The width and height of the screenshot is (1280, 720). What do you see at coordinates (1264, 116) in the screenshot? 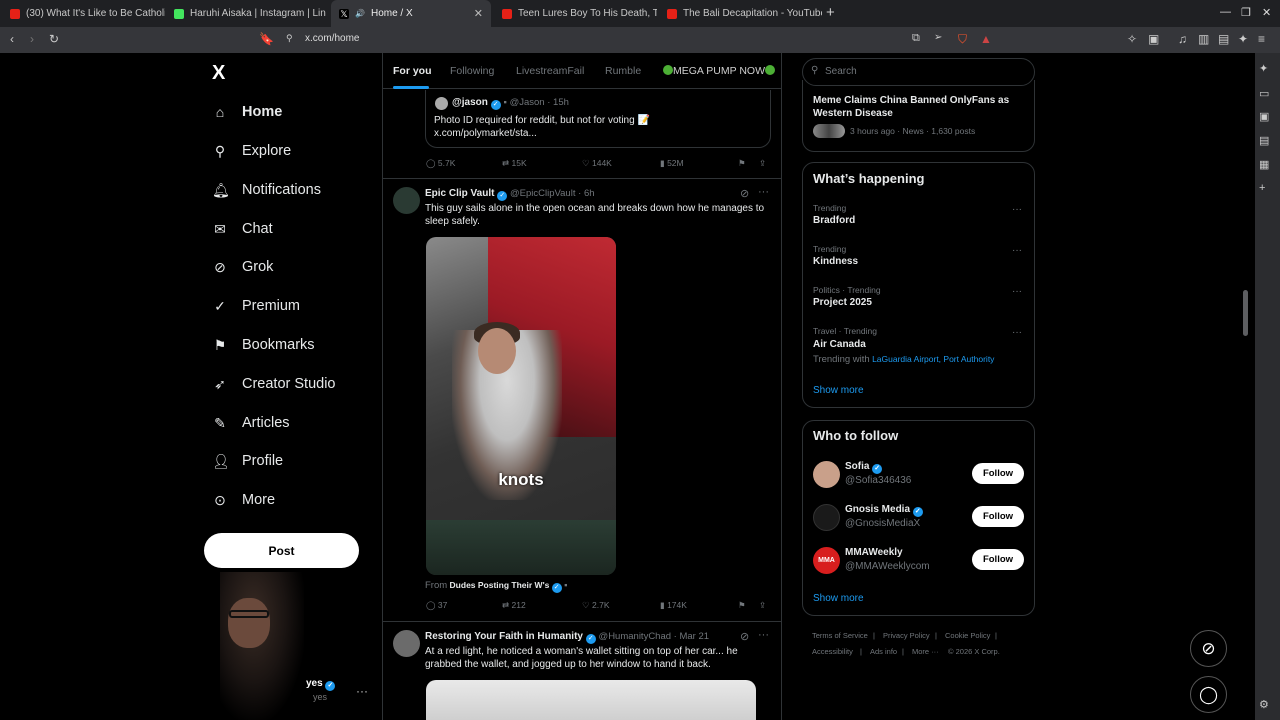
I see `wallet-side-icon: ▣` at bounding box center [1264, 116].